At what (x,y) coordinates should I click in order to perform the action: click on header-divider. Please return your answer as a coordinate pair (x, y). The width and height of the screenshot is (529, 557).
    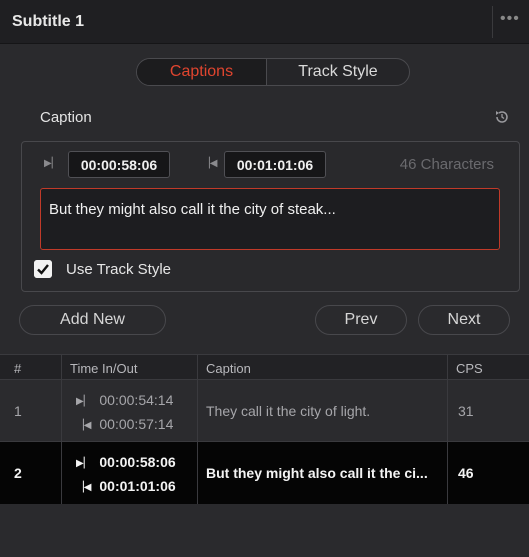
    Looking at the image, I should click on (492, 22).